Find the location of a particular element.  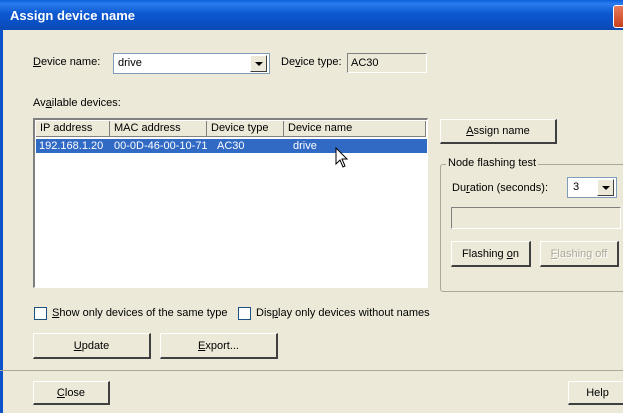

cell-device-type: AC30 is located at coordinates (231, 146).